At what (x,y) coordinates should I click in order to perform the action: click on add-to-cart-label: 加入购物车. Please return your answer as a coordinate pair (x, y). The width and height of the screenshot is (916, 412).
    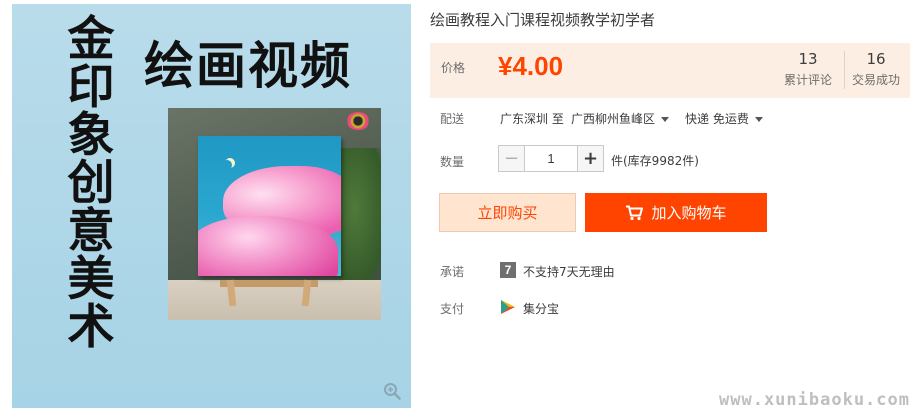
    Looking at the image, I should click on (689, 213).